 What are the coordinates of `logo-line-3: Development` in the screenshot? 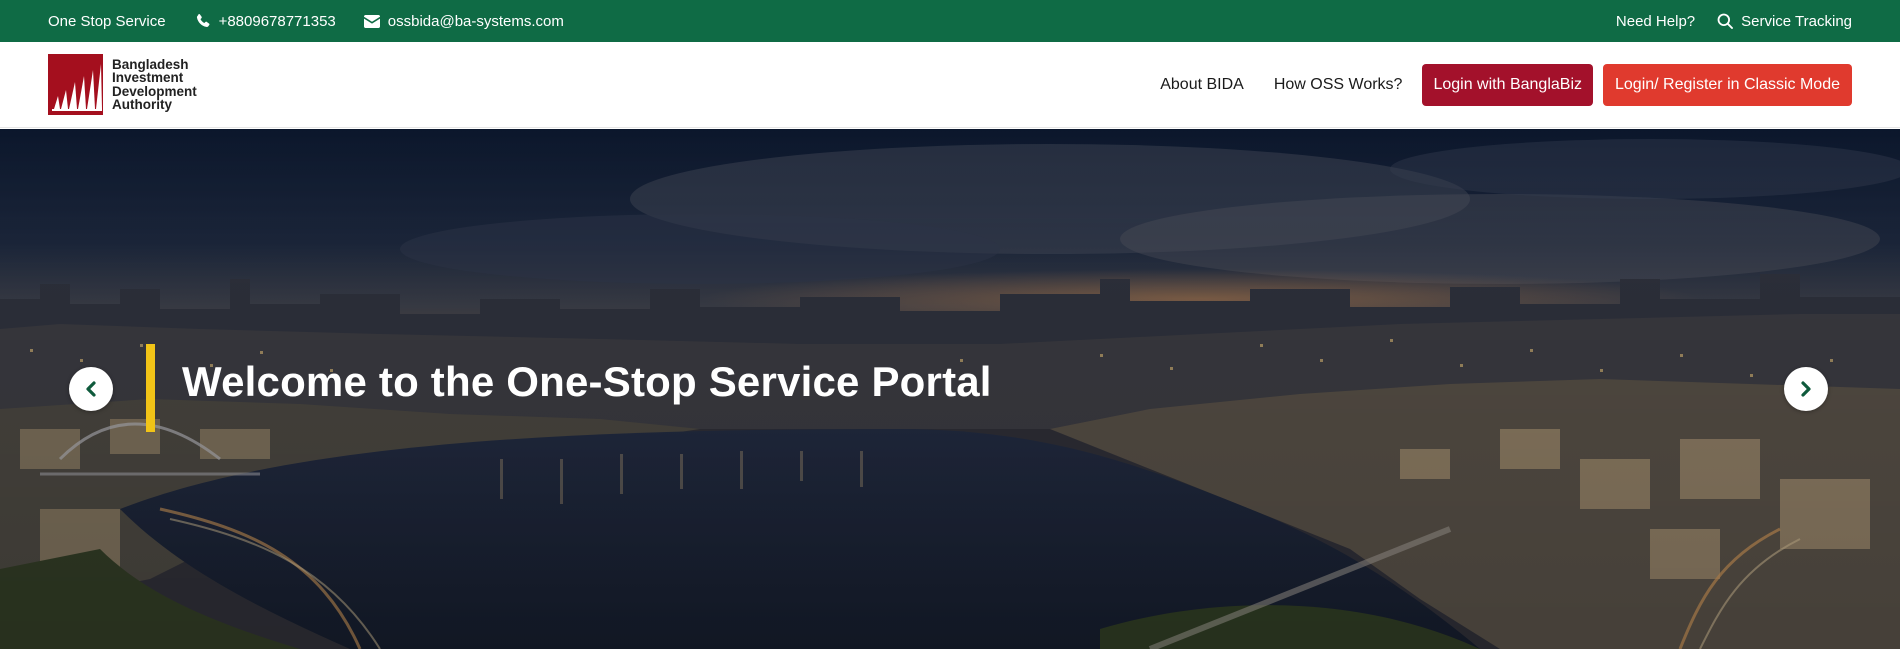 It's located at (154, 91).